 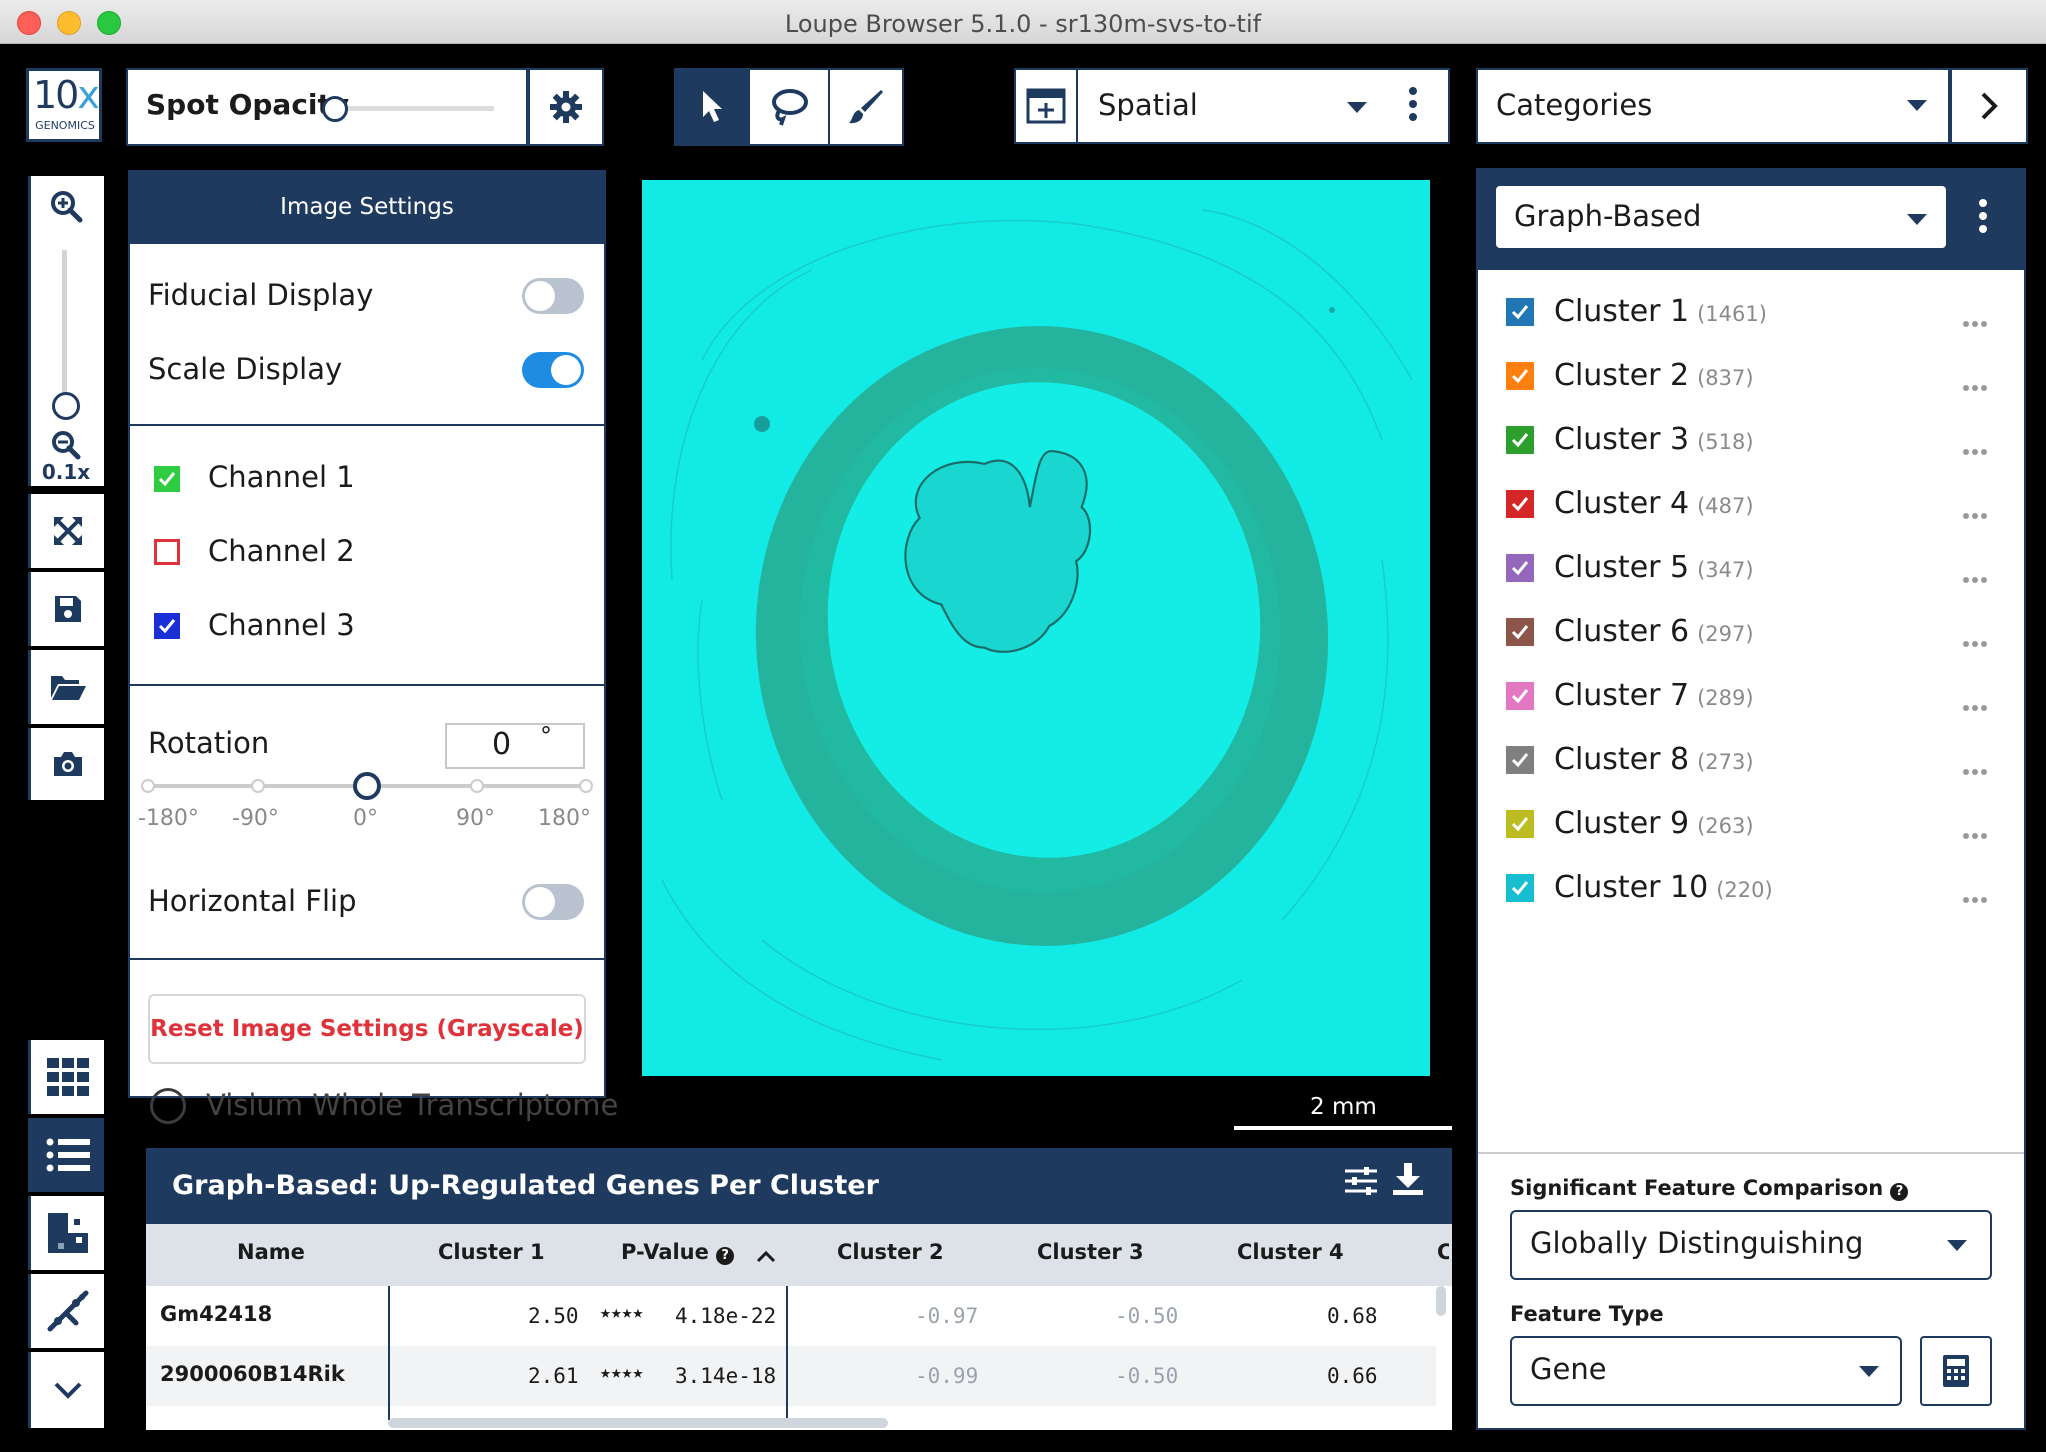 What do you see at coordinates (66, 531) in the screenshot?
I see `fit-view-button` at bounding box center [66, 531].